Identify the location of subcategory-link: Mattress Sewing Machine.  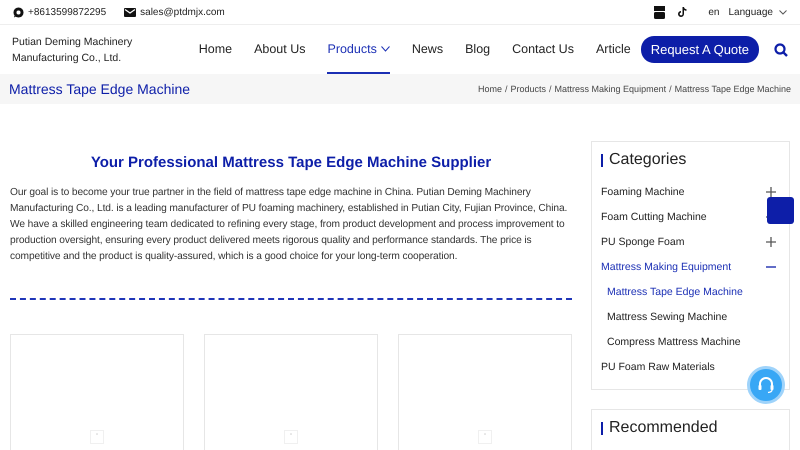
(667, 316).